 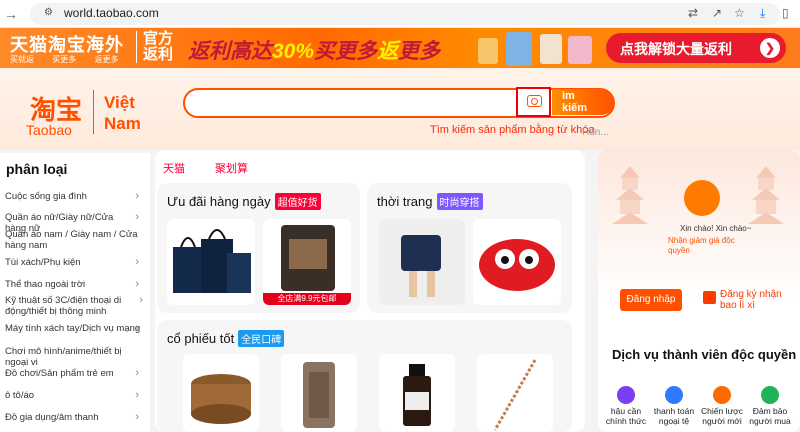 I want to click on back-arrow-icon: →, so click(x=11, y=14).